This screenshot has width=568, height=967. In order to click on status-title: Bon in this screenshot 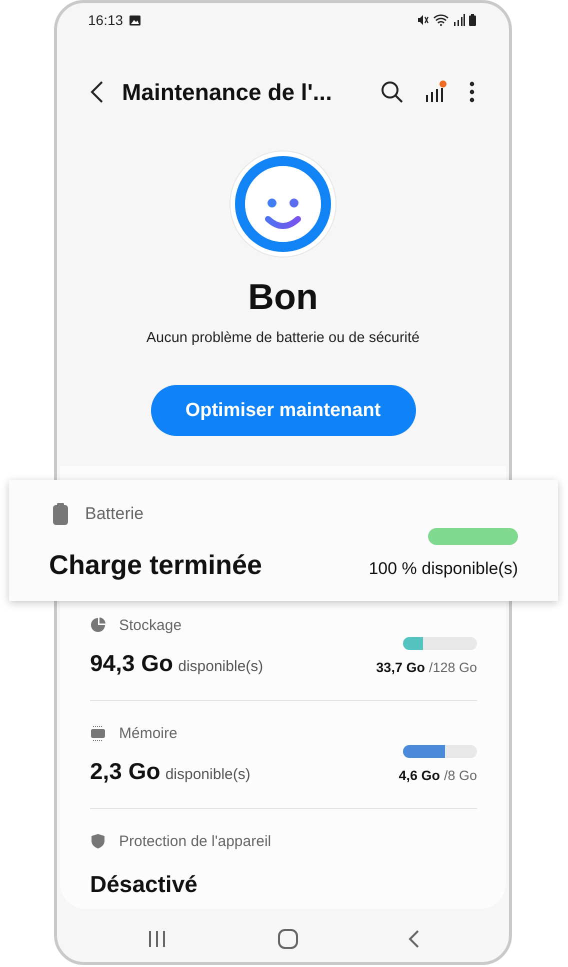, I will do `click(283, 297)`.